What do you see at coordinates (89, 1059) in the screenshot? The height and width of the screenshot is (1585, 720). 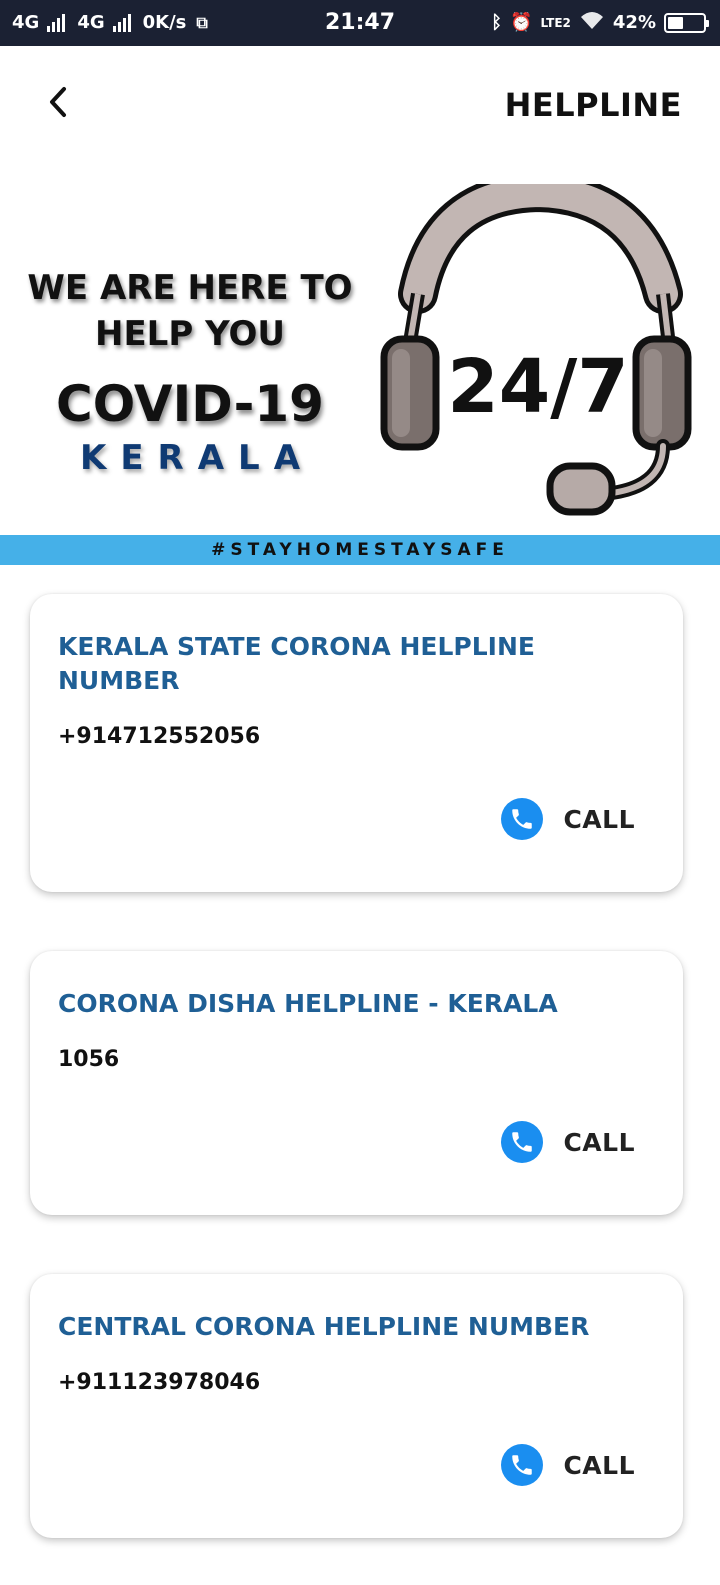 I see `helpline-number: 1056` at bounding box center [89, 1059].